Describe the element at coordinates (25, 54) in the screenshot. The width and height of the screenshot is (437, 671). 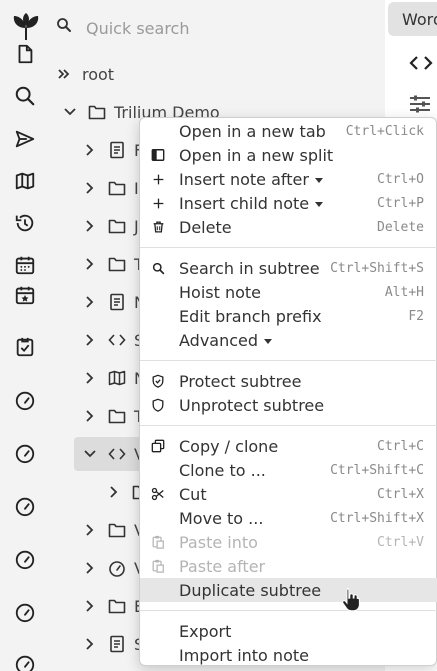
I see `new-note-icon` at that location.